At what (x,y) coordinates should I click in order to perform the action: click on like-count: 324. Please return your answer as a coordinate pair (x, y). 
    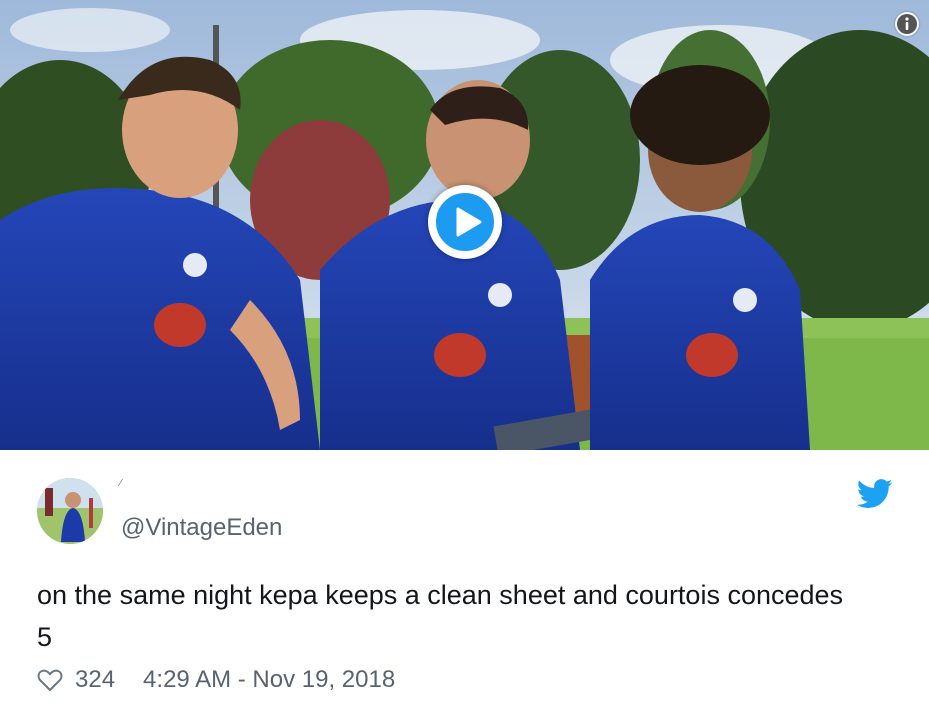
    Looking at the image, I should click on (95, 680).